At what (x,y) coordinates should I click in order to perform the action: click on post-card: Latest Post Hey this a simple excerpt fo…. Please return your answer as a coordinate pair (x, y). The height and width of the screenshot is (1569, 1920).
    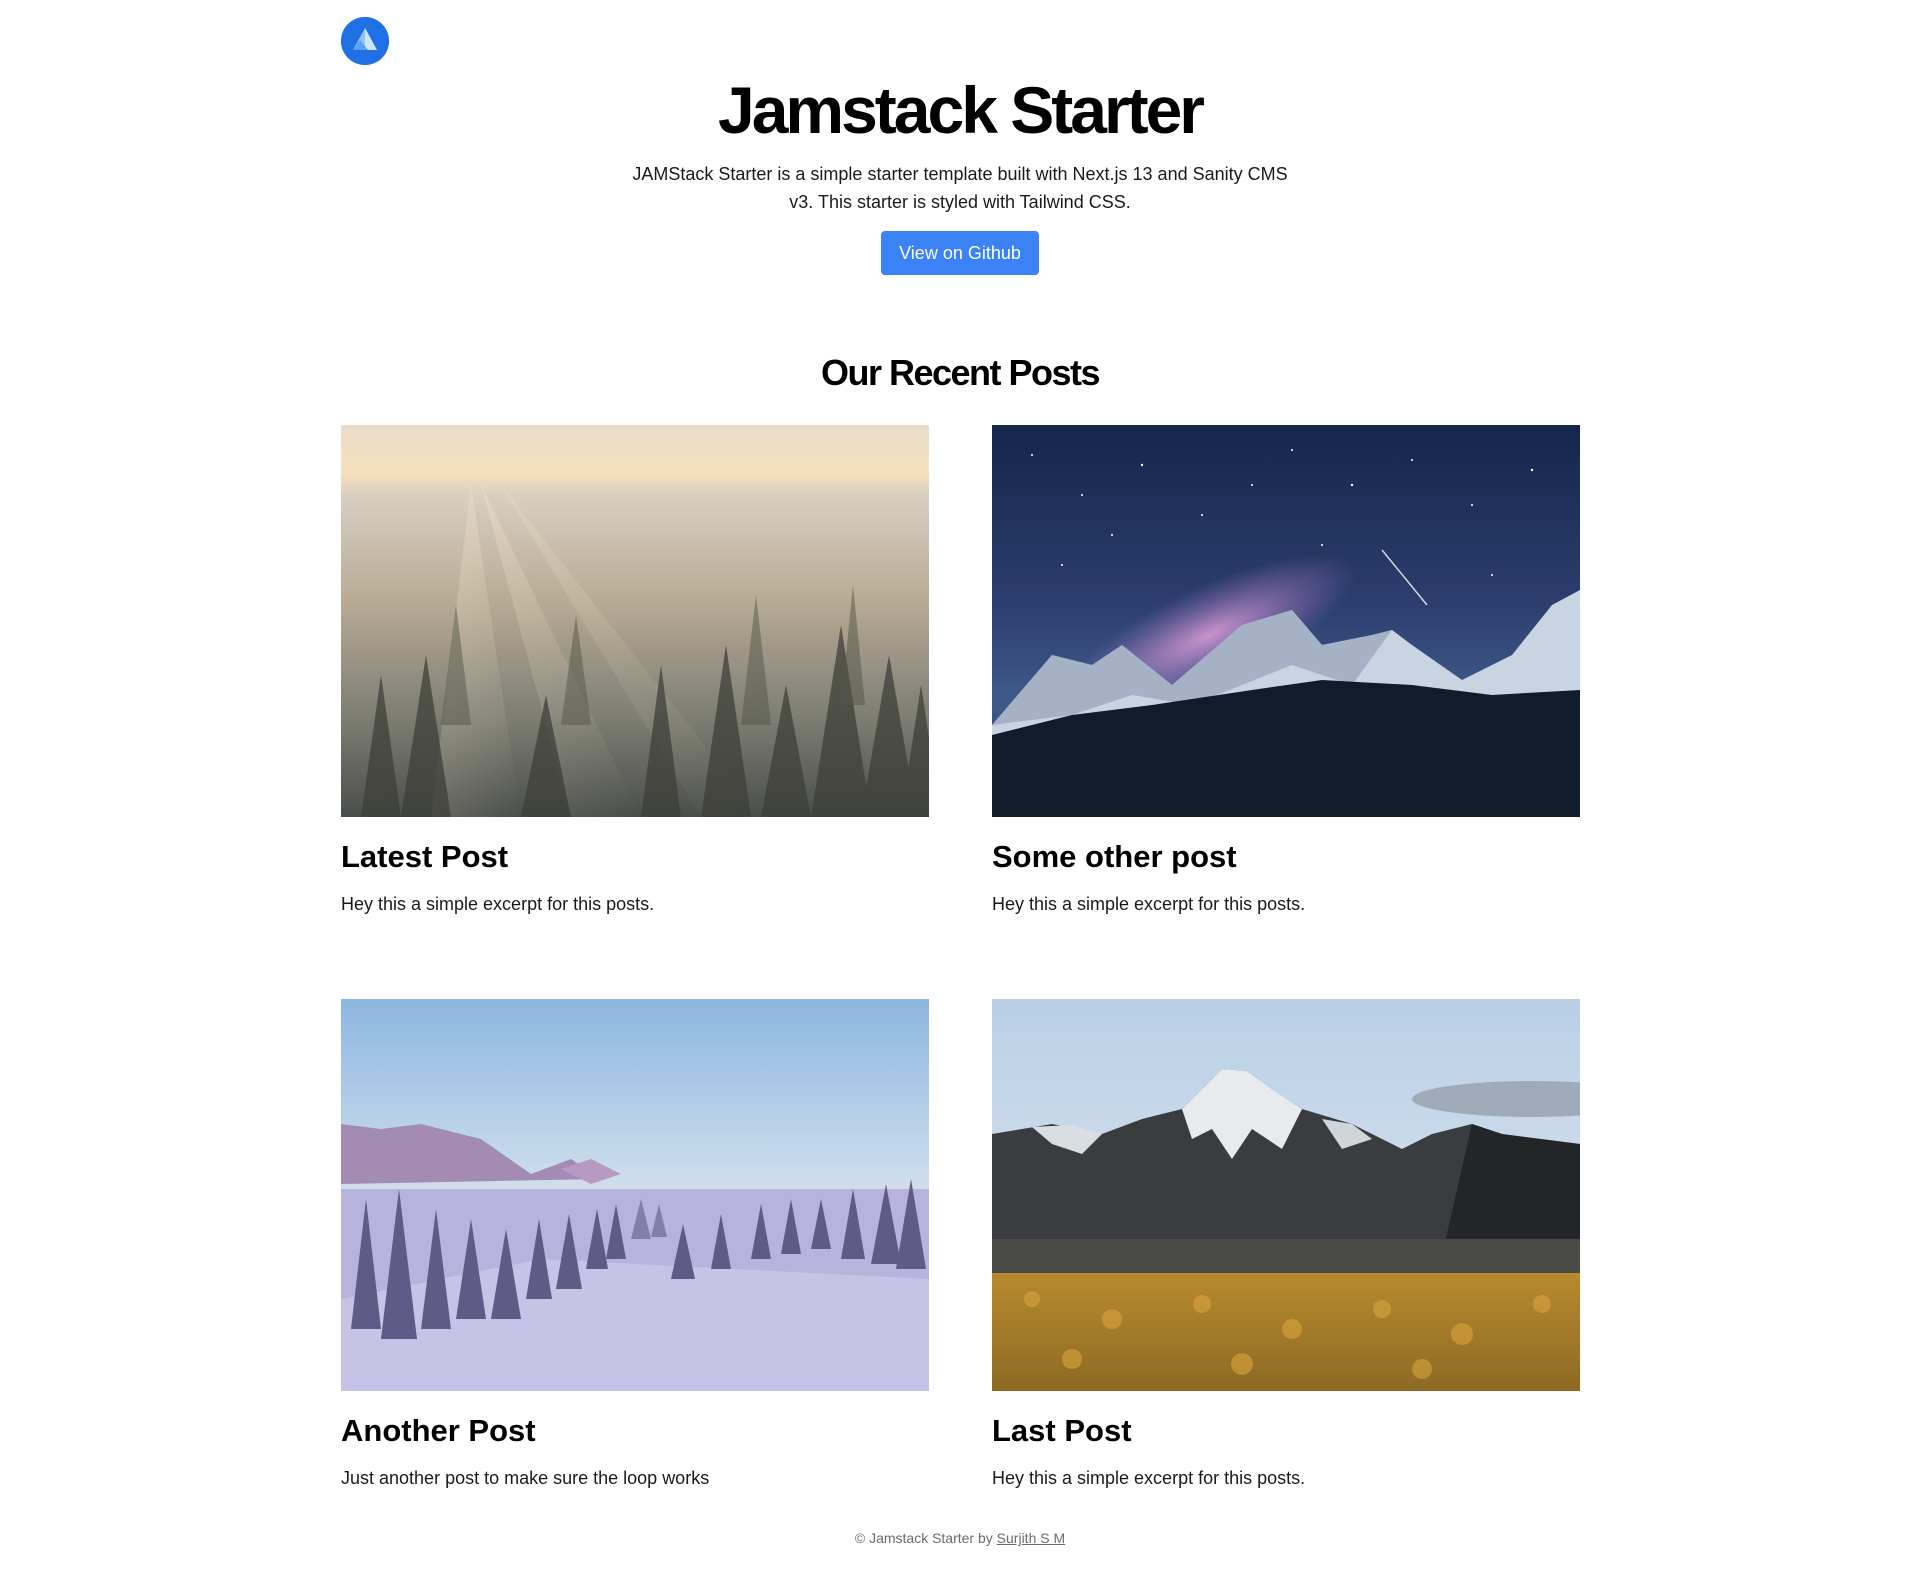
    Looking at the image, I should click on (635, 671).